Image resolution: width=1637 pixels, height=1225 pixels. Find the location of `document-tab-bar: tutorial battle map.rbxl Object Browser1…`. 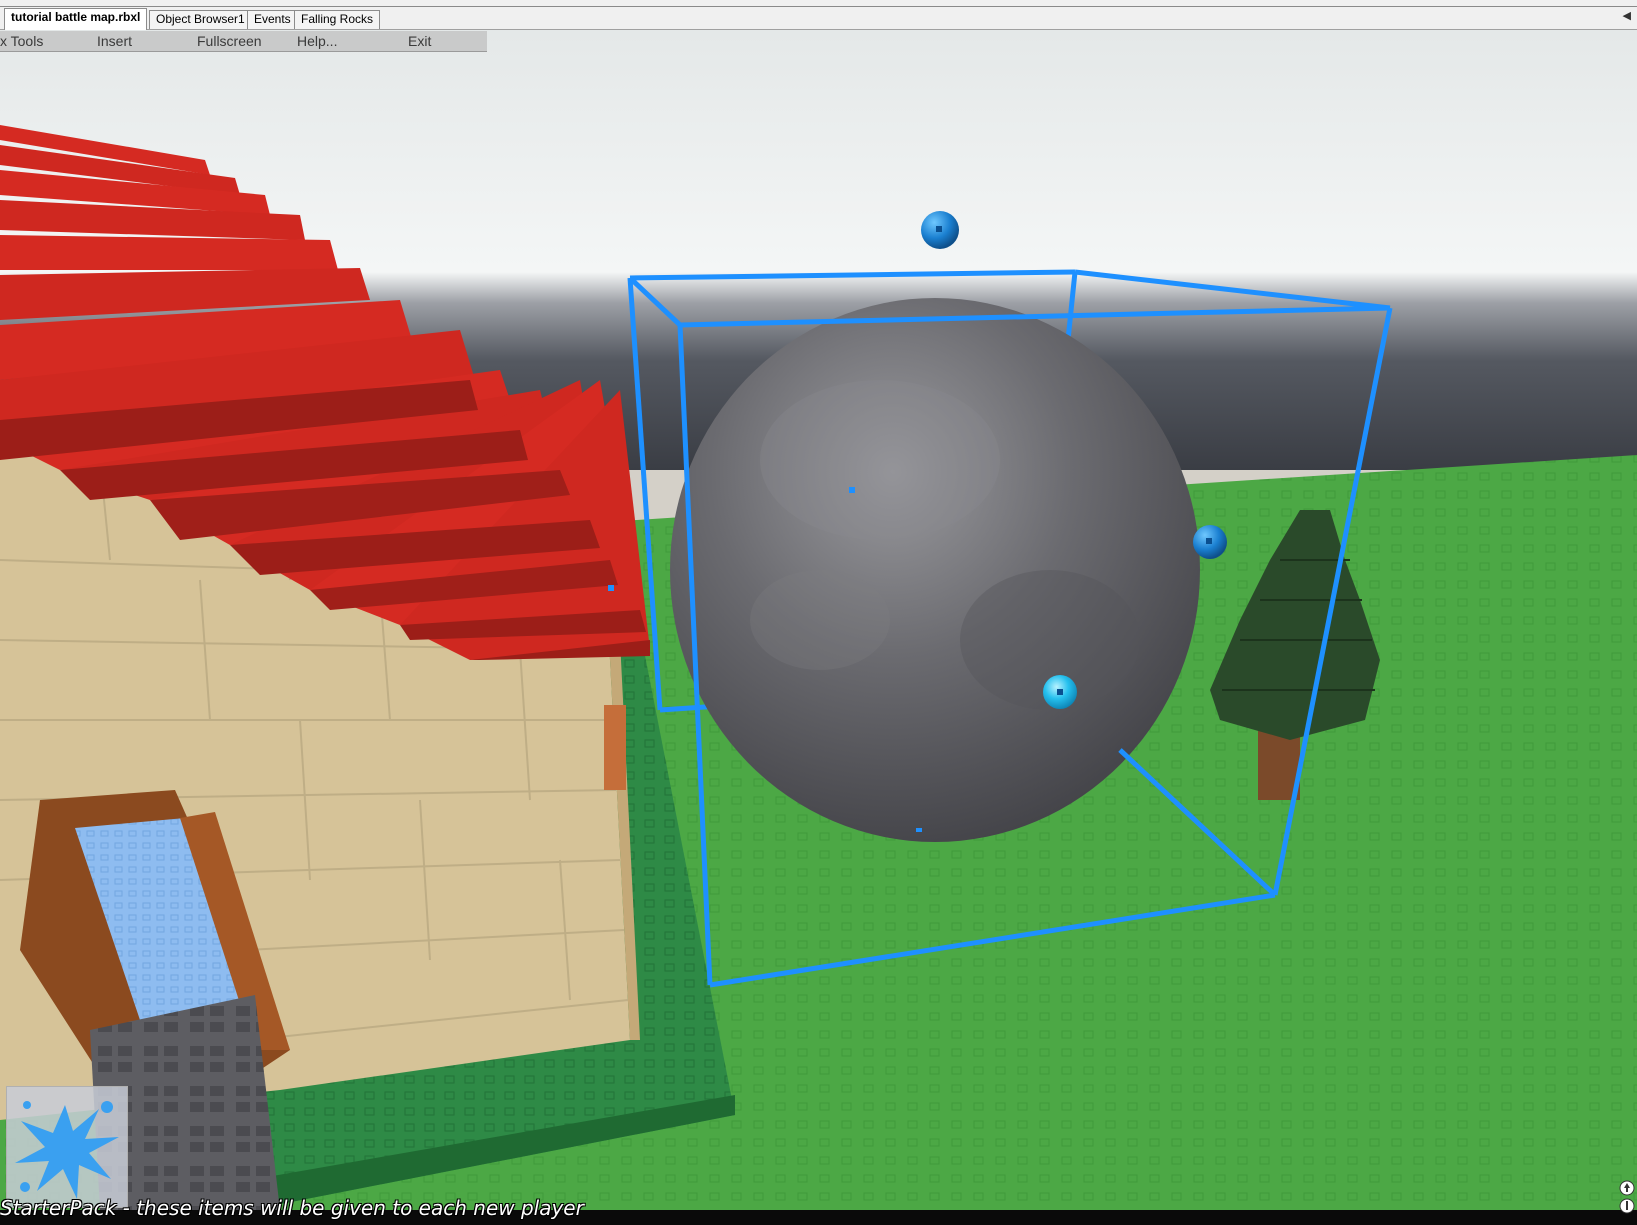

document-tab-bar: tutorial battle map.rbxl Object Browser1… is located at coordinates (818, 15).